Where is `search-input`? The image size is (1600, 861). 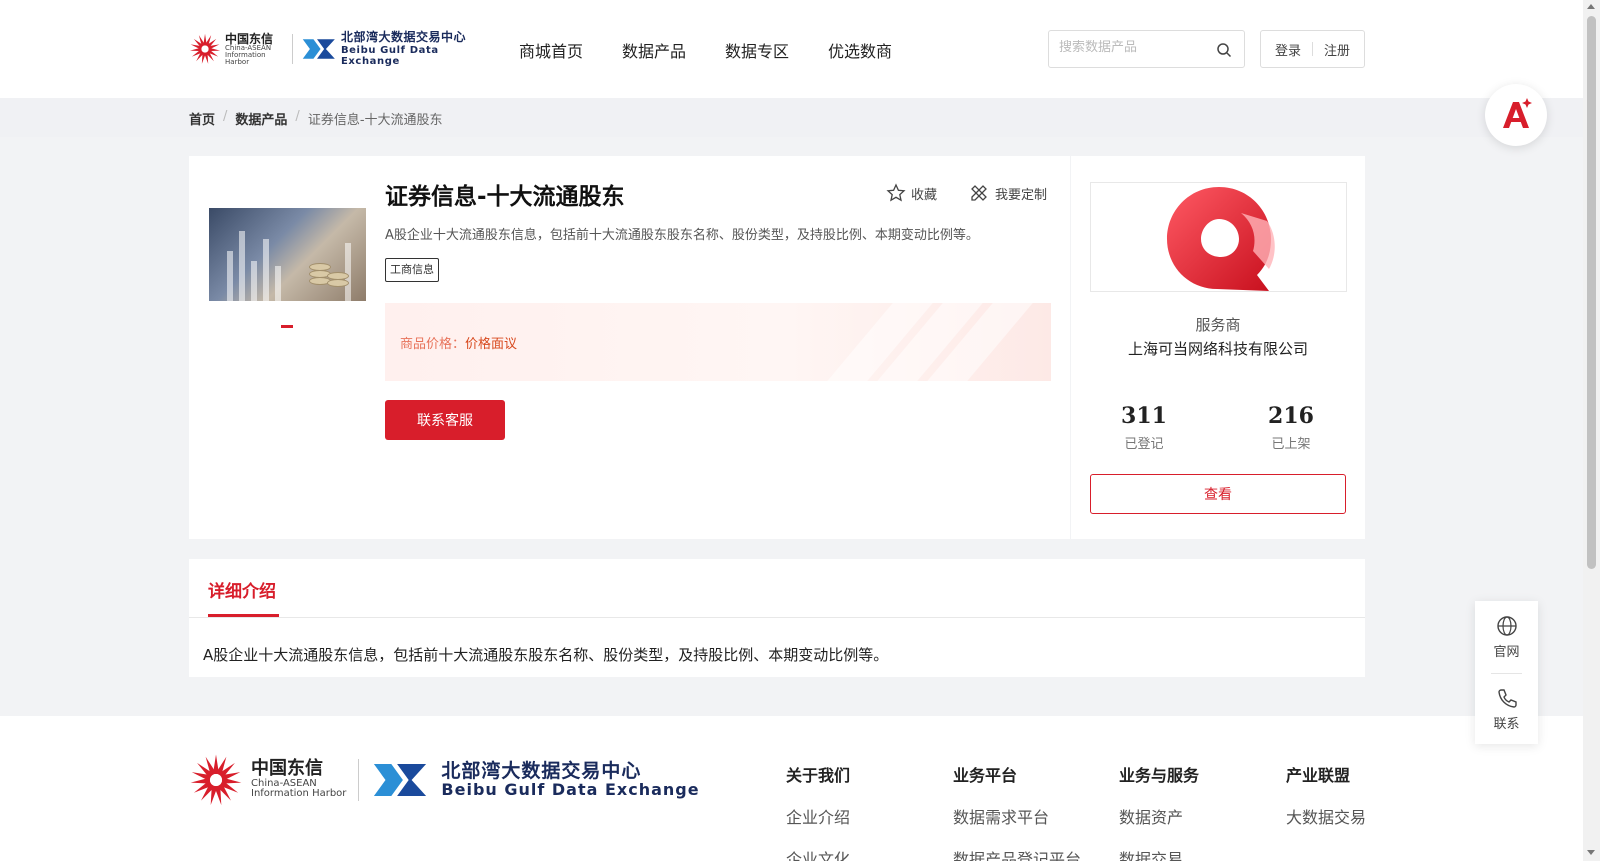 search-input is located at coordinates (1134, 47).